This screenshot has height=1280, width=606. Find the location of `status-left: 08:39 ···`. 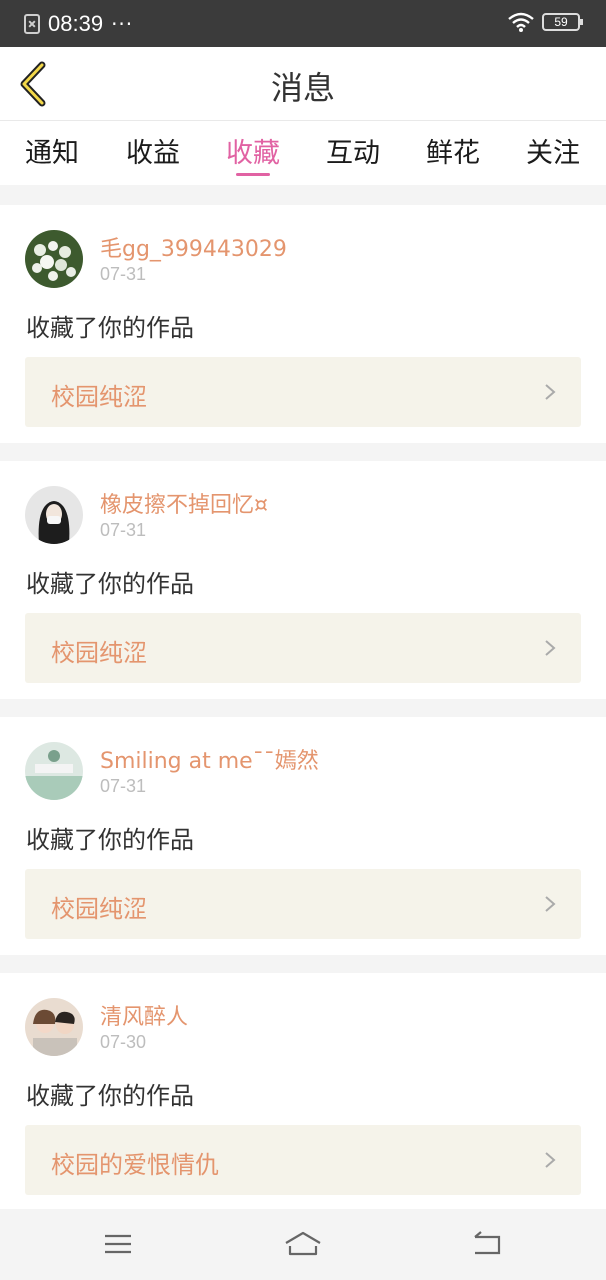

status-left: 08:39 ··· is located at coordinates (78, 24).